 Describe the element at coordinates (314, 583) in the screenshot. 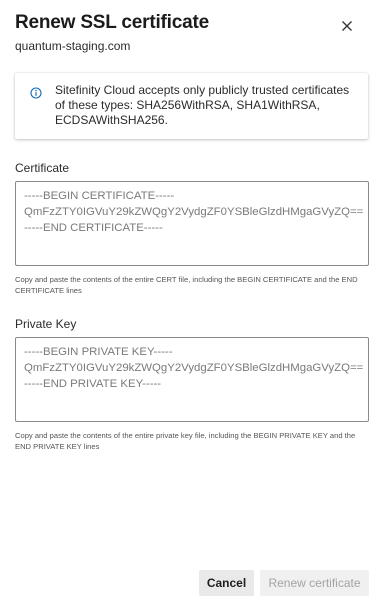

I see `renew-certificate-button: Renew certificate` at that location.